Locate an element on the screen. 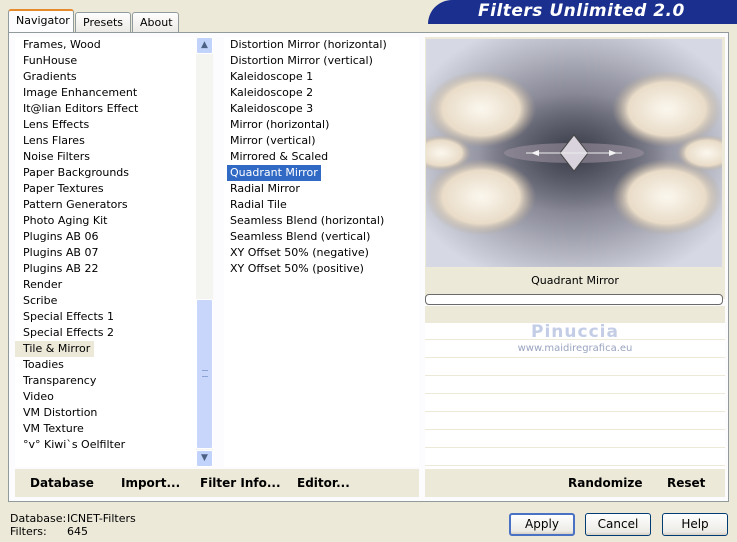  grip-icon is located at coordinates (205, 373).